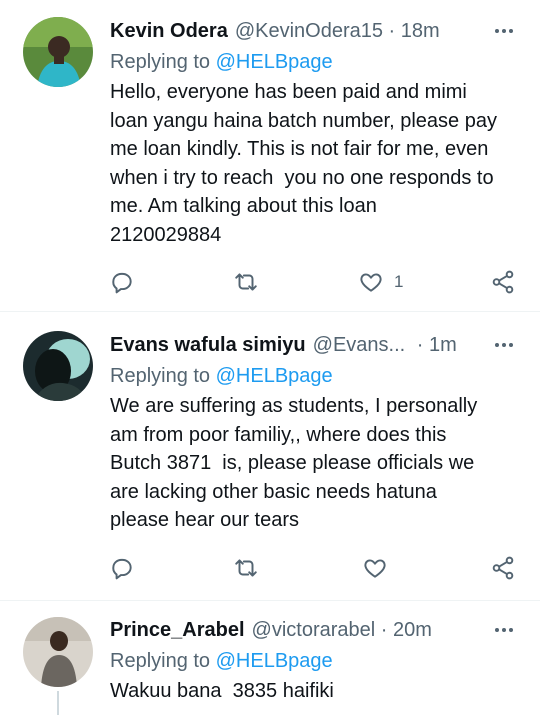 The height and width of the screenshot is (715, 540). What do you see at coordinates (420, 31) in the screenshot?
I see `timestamp: 18m` at bounding box center [420, 31].